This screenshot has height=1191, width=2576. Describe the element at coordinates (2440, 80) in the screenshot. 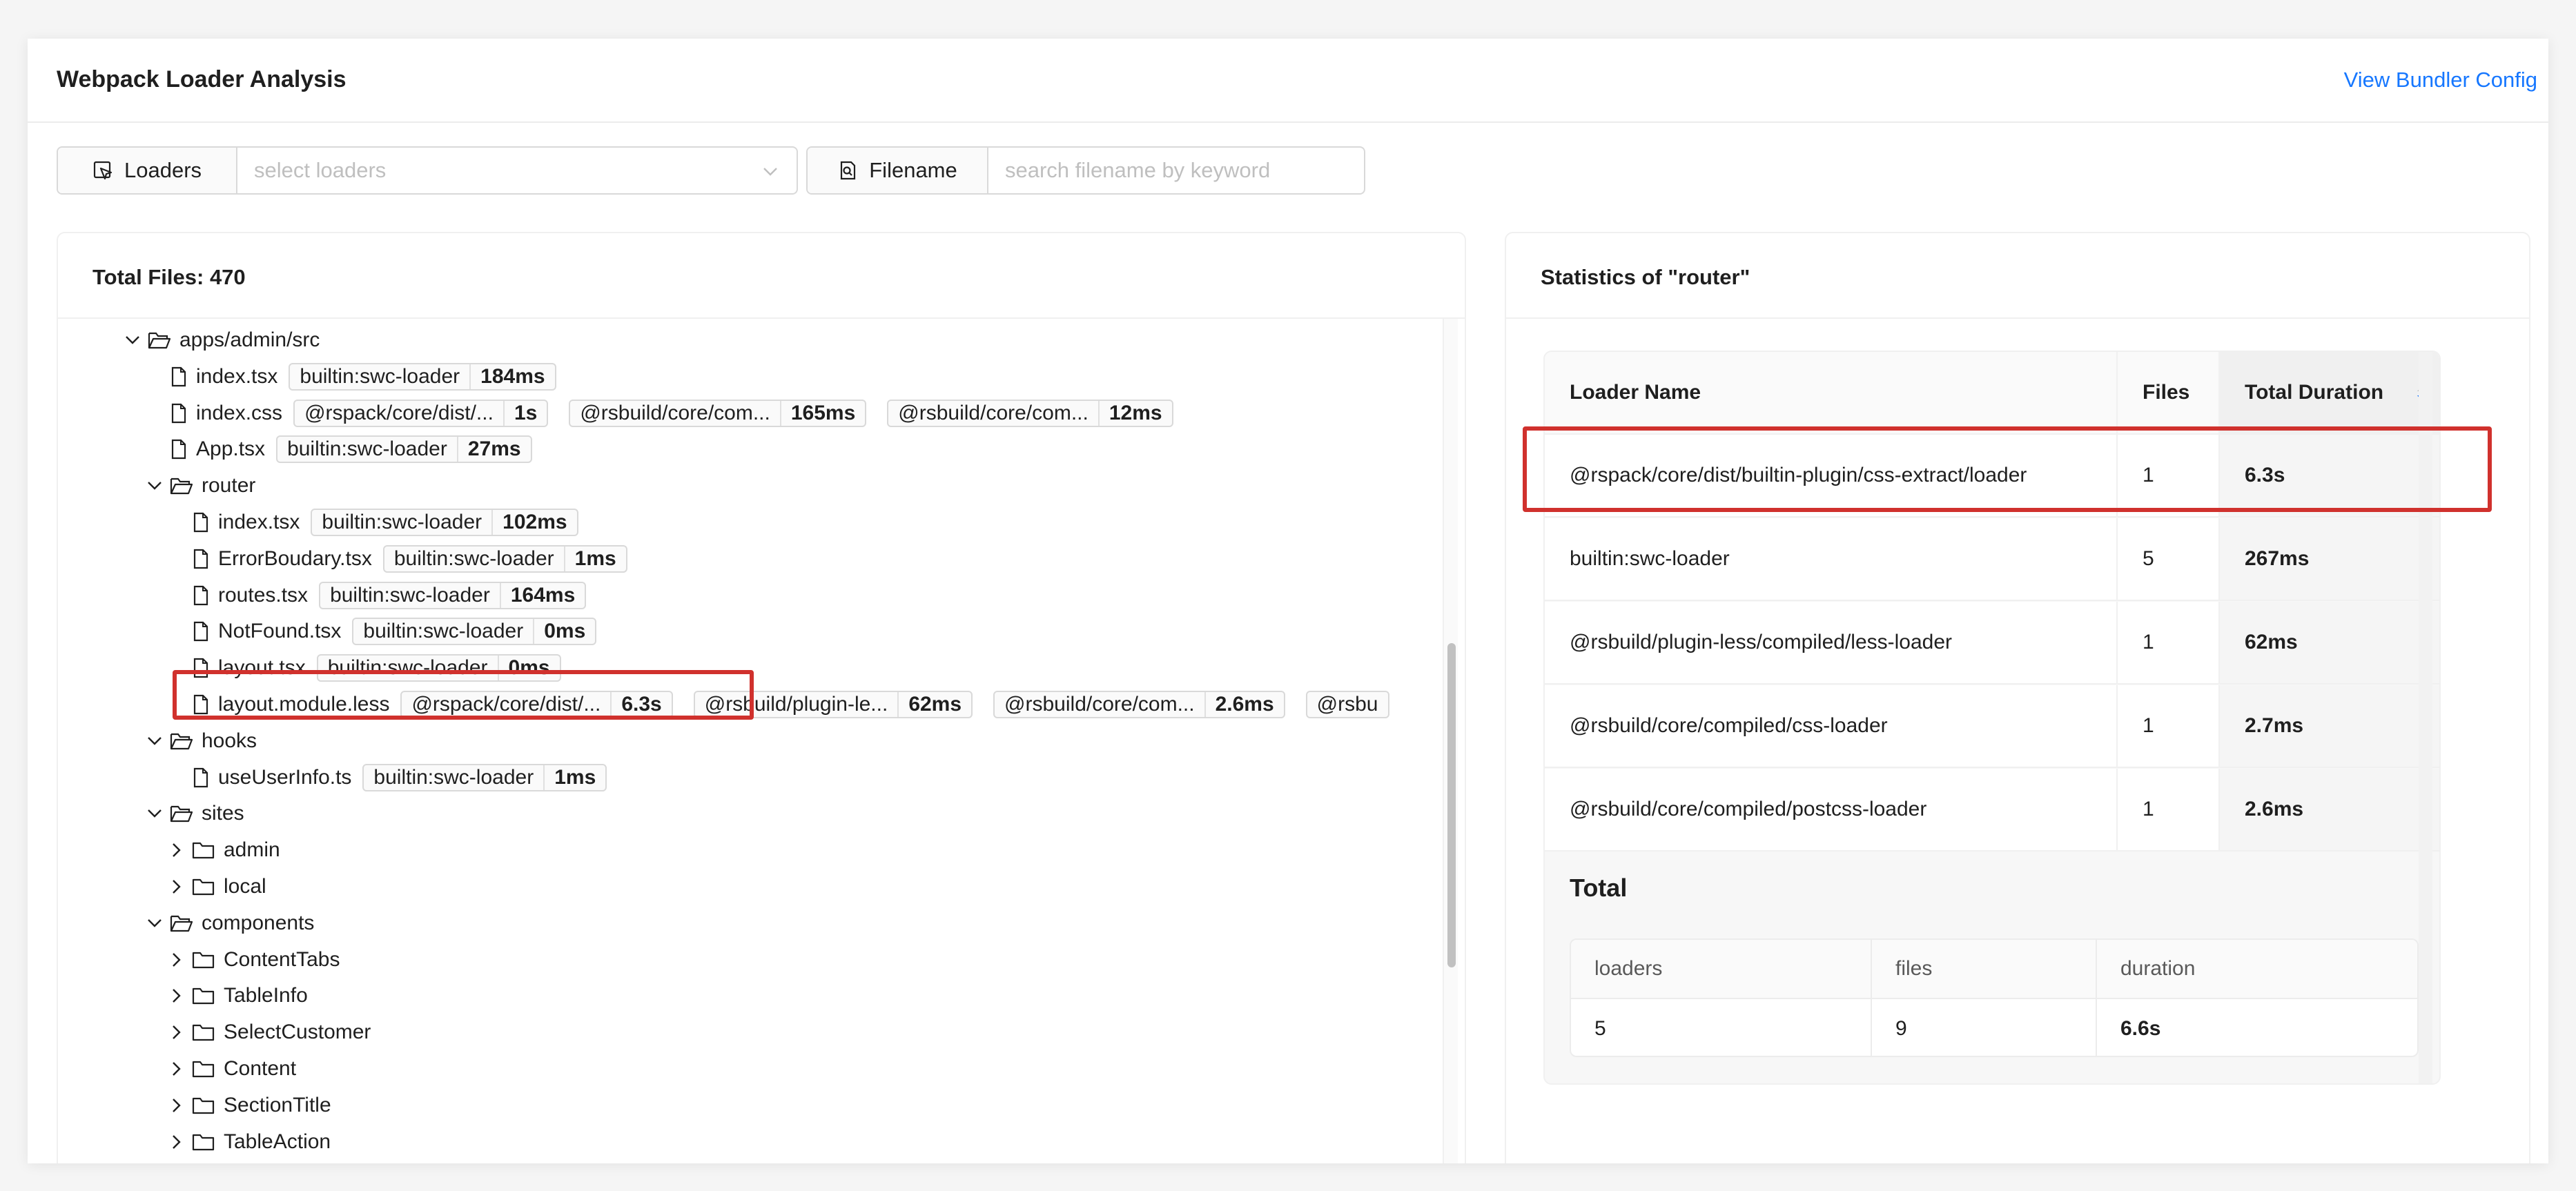

I see `view-bundler-config-link: View Bundler Config` at that location.